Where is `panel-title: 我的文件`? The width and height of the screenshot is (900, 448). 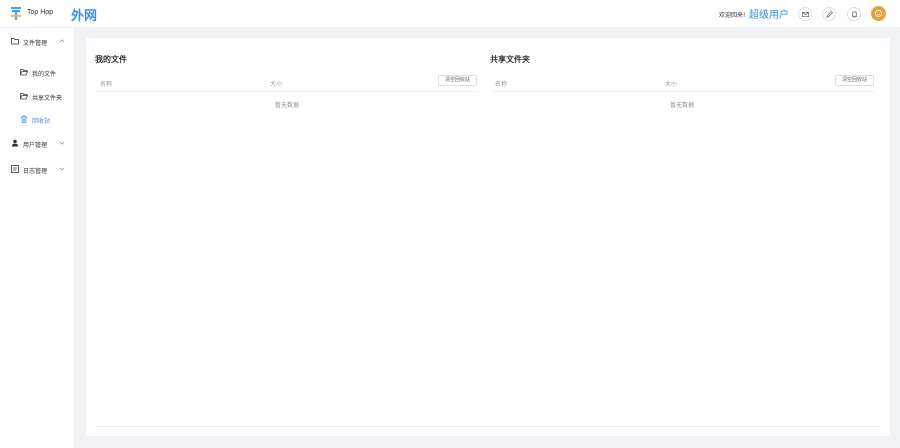
panel-title: 我的文件 is located at coordinates (111, 59).